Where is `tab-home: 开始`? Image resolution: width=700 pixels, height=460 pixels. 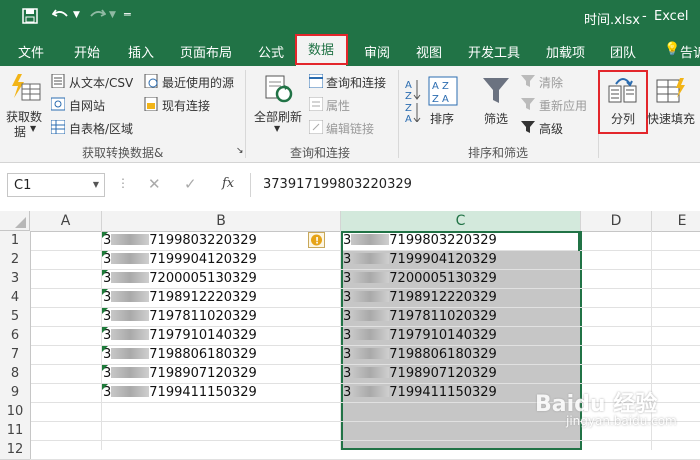 tab-home: 开始 is located at coordinates (87, 51).